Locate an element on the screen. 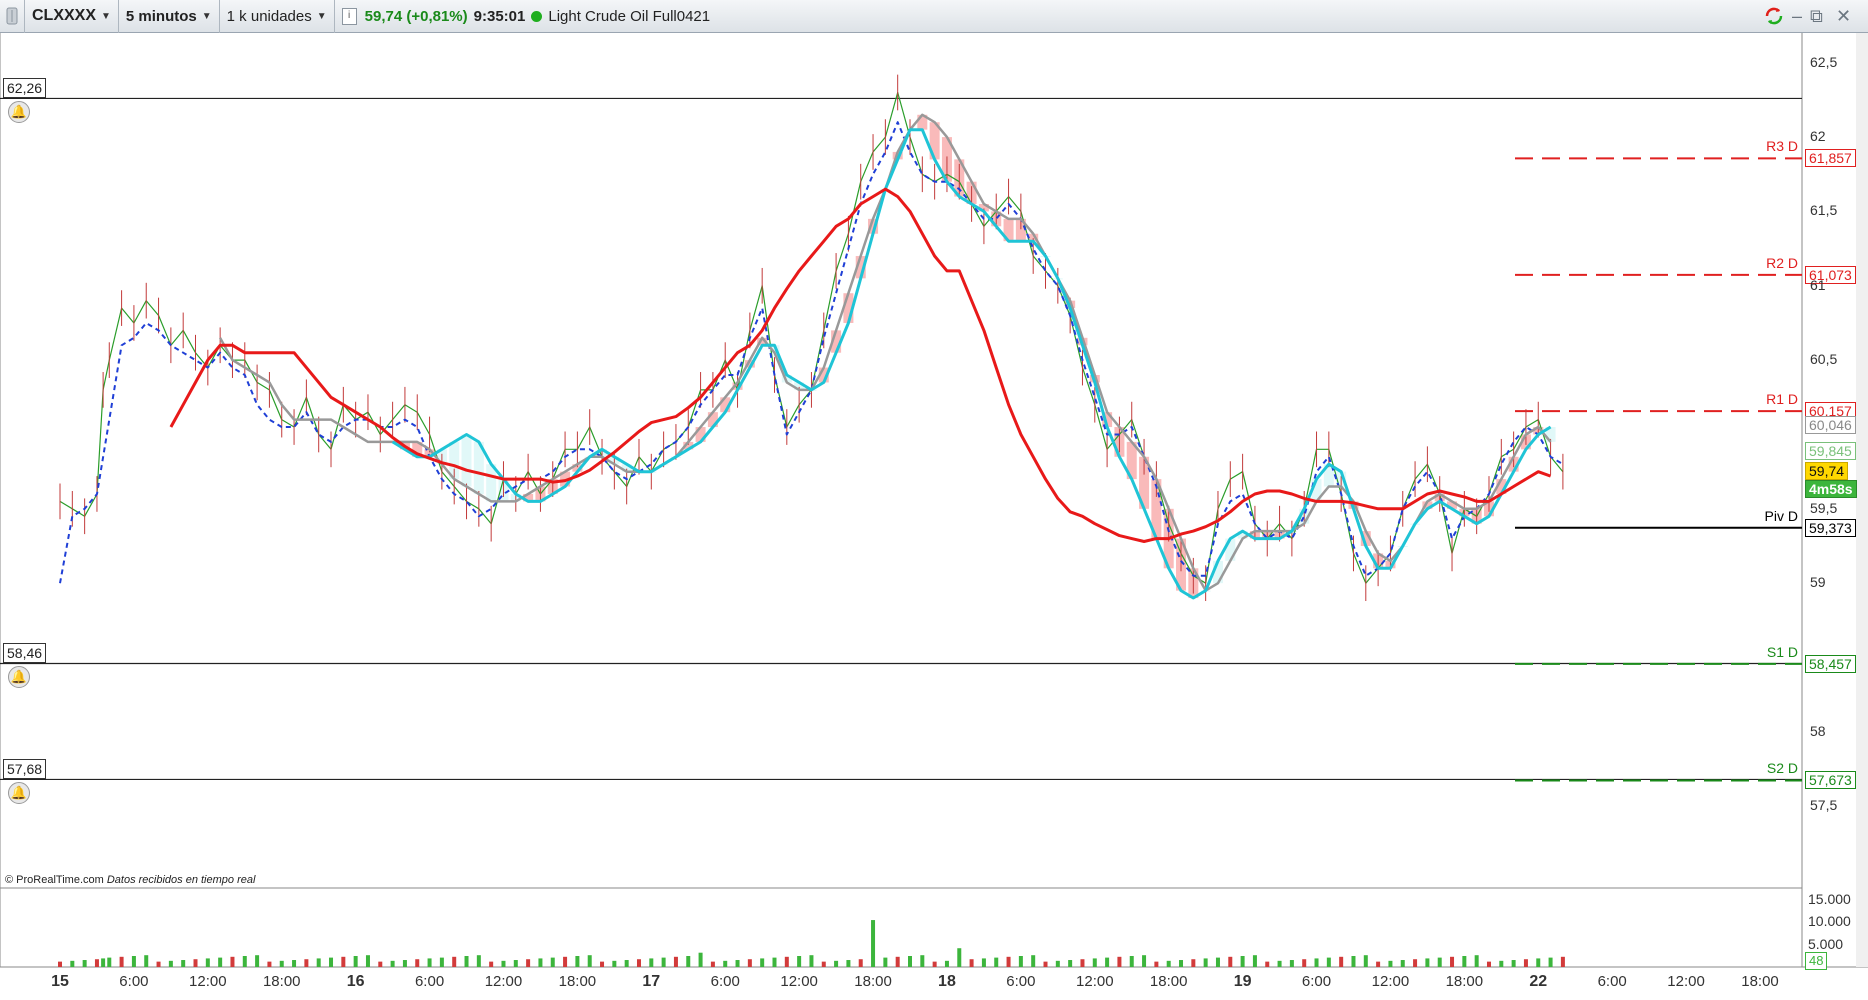 Image resolution: width=1868 pixels, height=1000 pixels. time-tick: 18:00 is located at coordinates (873, 981).